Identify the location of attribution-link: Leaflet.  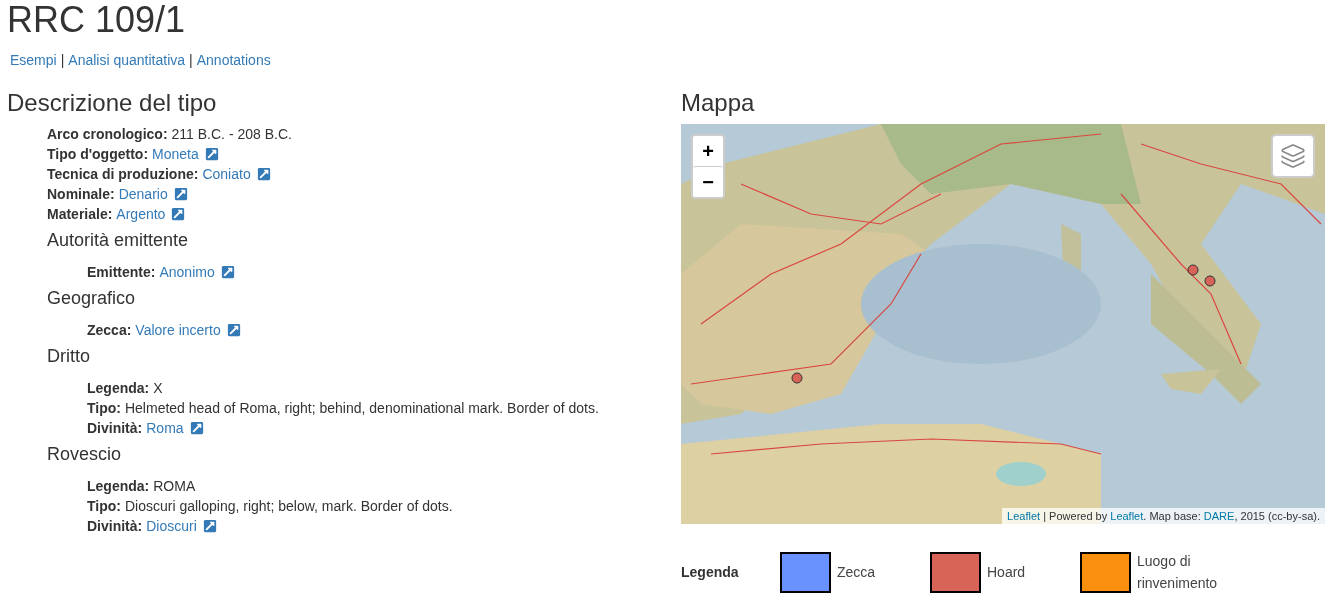
(1024, 516).